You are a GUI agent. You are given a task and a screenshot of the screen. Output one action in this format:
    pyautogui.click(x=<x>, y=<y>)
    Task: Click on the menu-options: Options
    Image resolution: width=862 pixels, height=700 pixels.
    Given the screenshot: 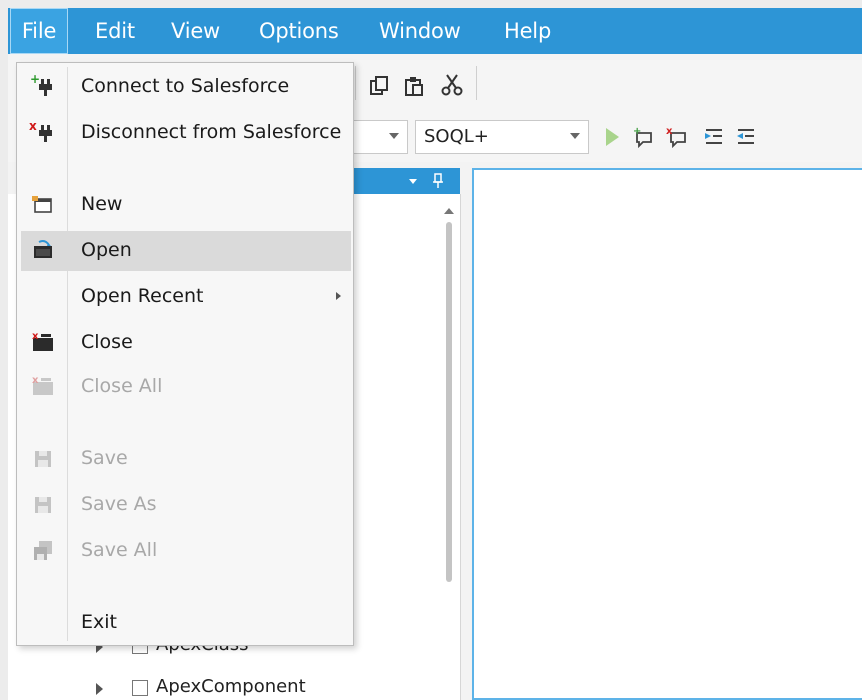 What is the action you would take?
    pyautogui.click(x=299, y=31)
    